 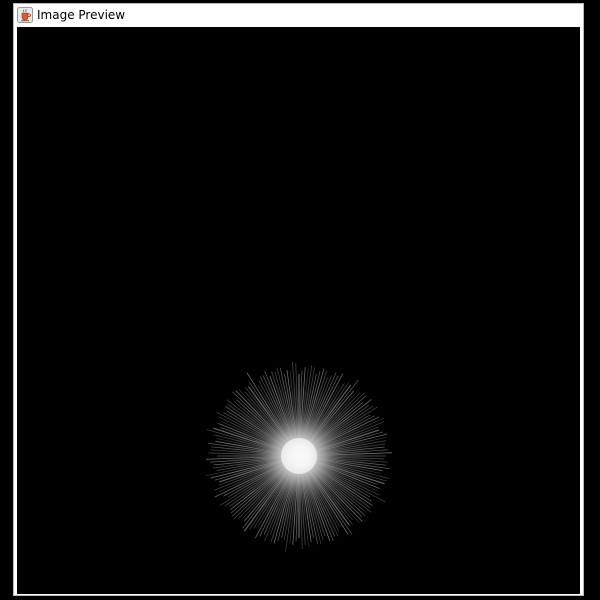 What do you see at coordinates (25, 15) in the screenshot?
I see `java-cup-icon` at bounding box center [25, 15].